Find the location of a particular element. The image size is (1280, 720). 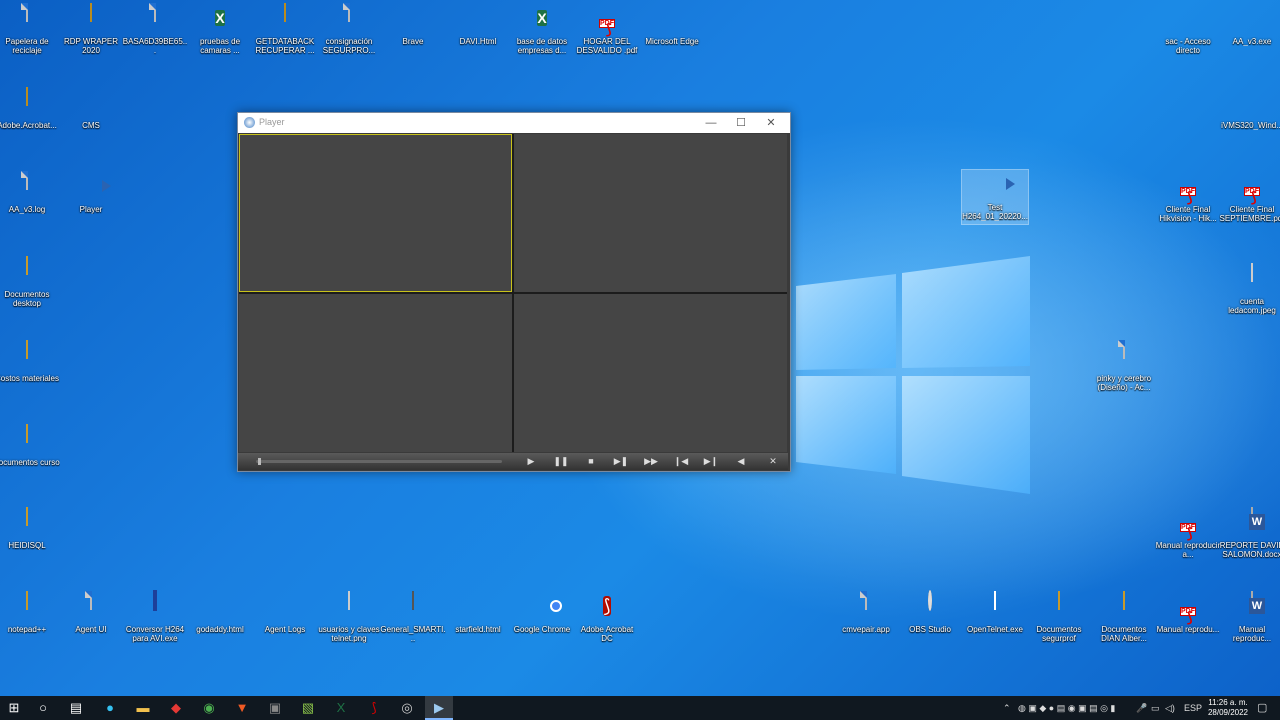

microphone-icon: 🎤 is located at coordinates (1141, 708).